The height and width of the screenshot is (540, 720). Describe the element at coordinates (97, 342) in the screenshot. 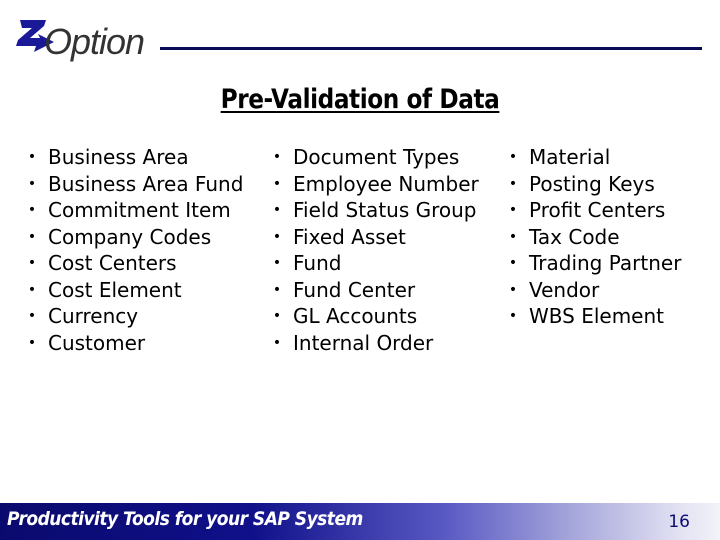

I see `list-item-text: Customer` at that location.